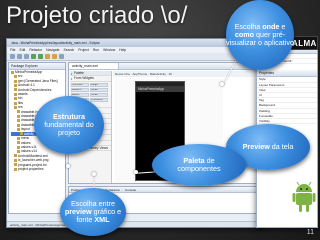 This screenshot has width=320, height=240. I want to click on callout-preview-mode: Escolha entre preview gráfico e fonte XML, so click(93, 212).